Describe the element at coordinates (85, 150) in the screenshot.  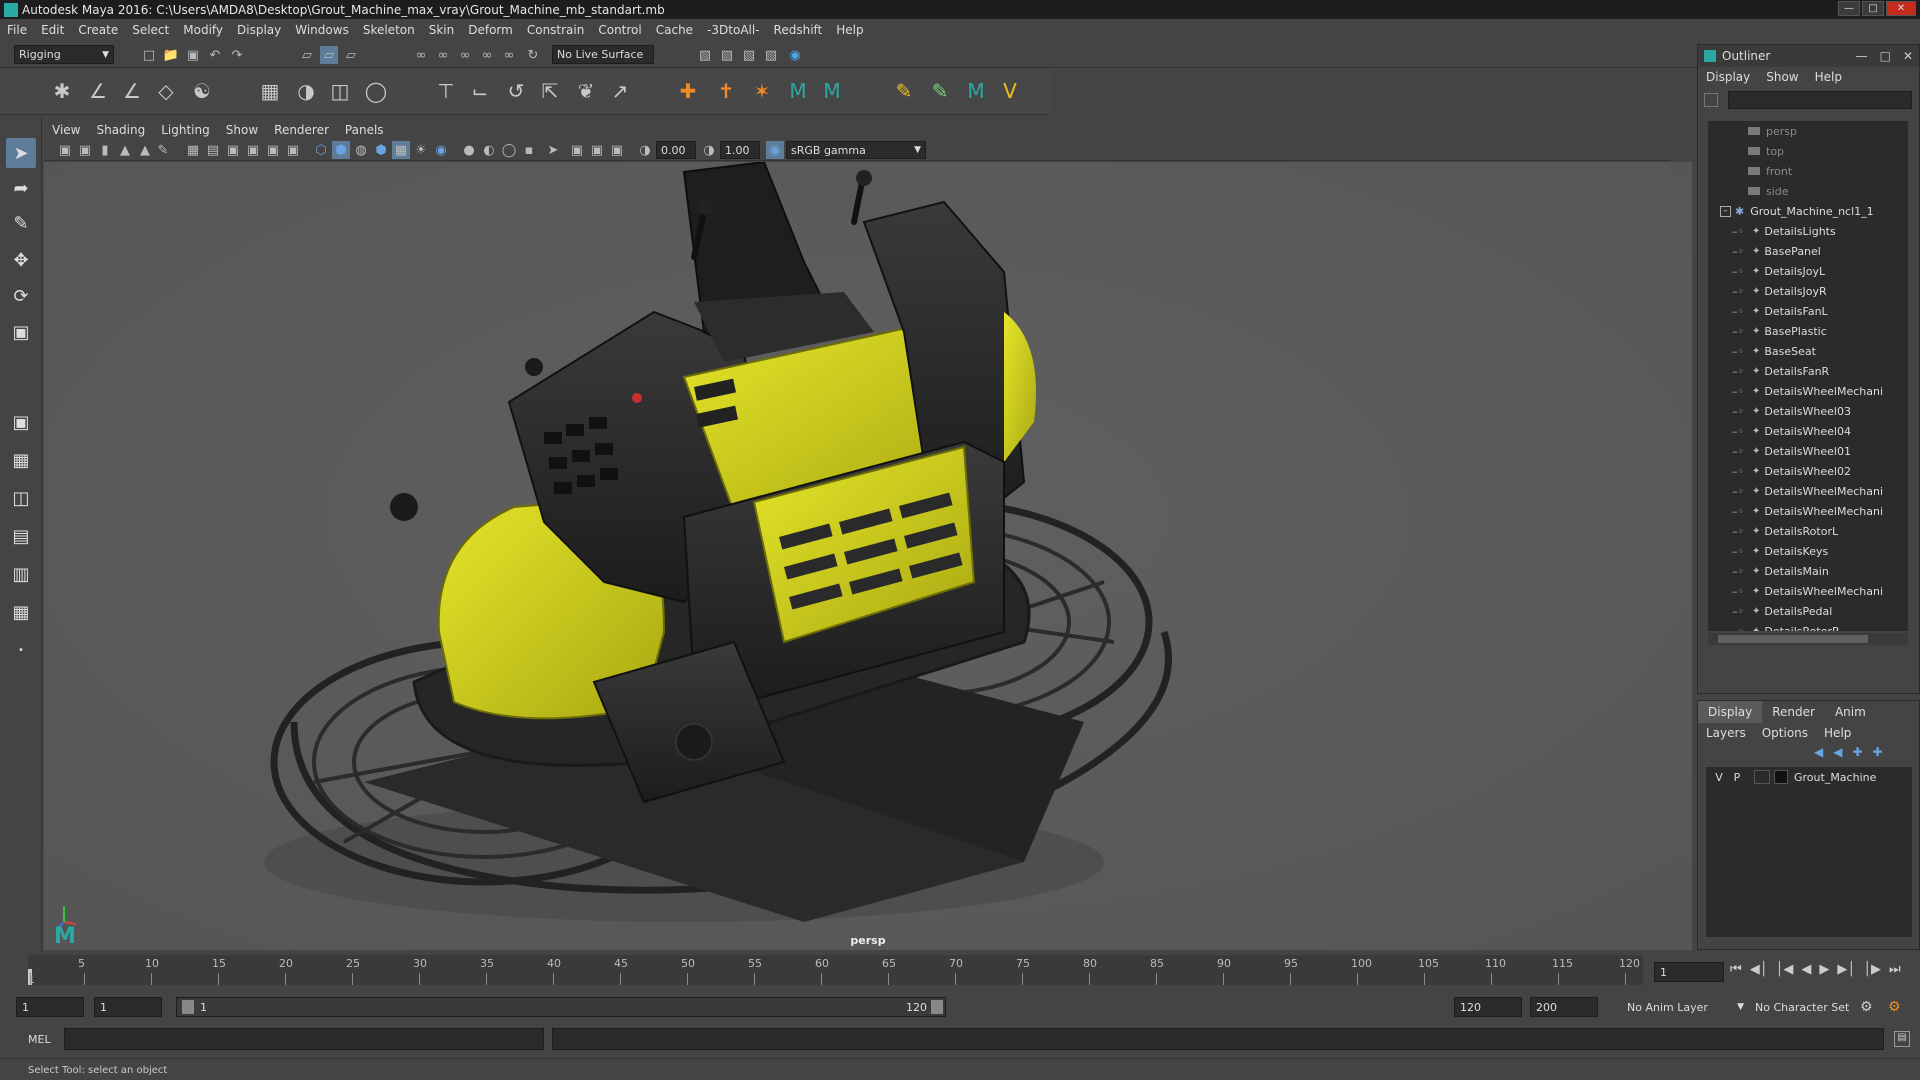
I see `lock-camera-icon: ▣` at that location.